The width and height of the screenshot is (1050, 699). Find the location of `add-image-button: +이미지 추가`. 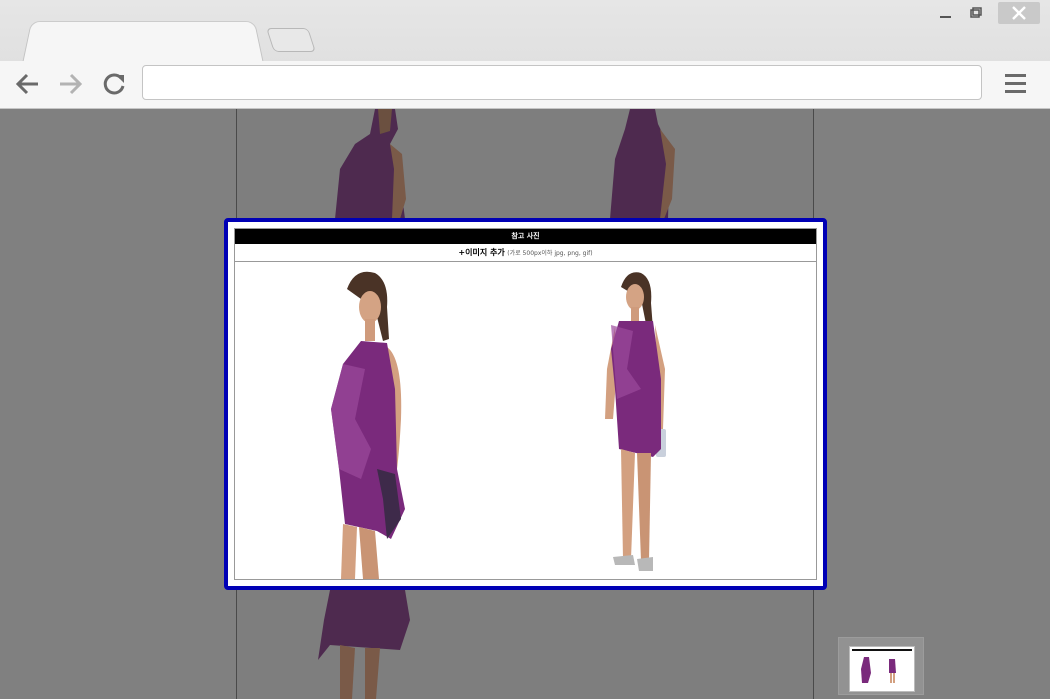

add-image-button: +이미지 추가 is located at coordinates (481, 252).